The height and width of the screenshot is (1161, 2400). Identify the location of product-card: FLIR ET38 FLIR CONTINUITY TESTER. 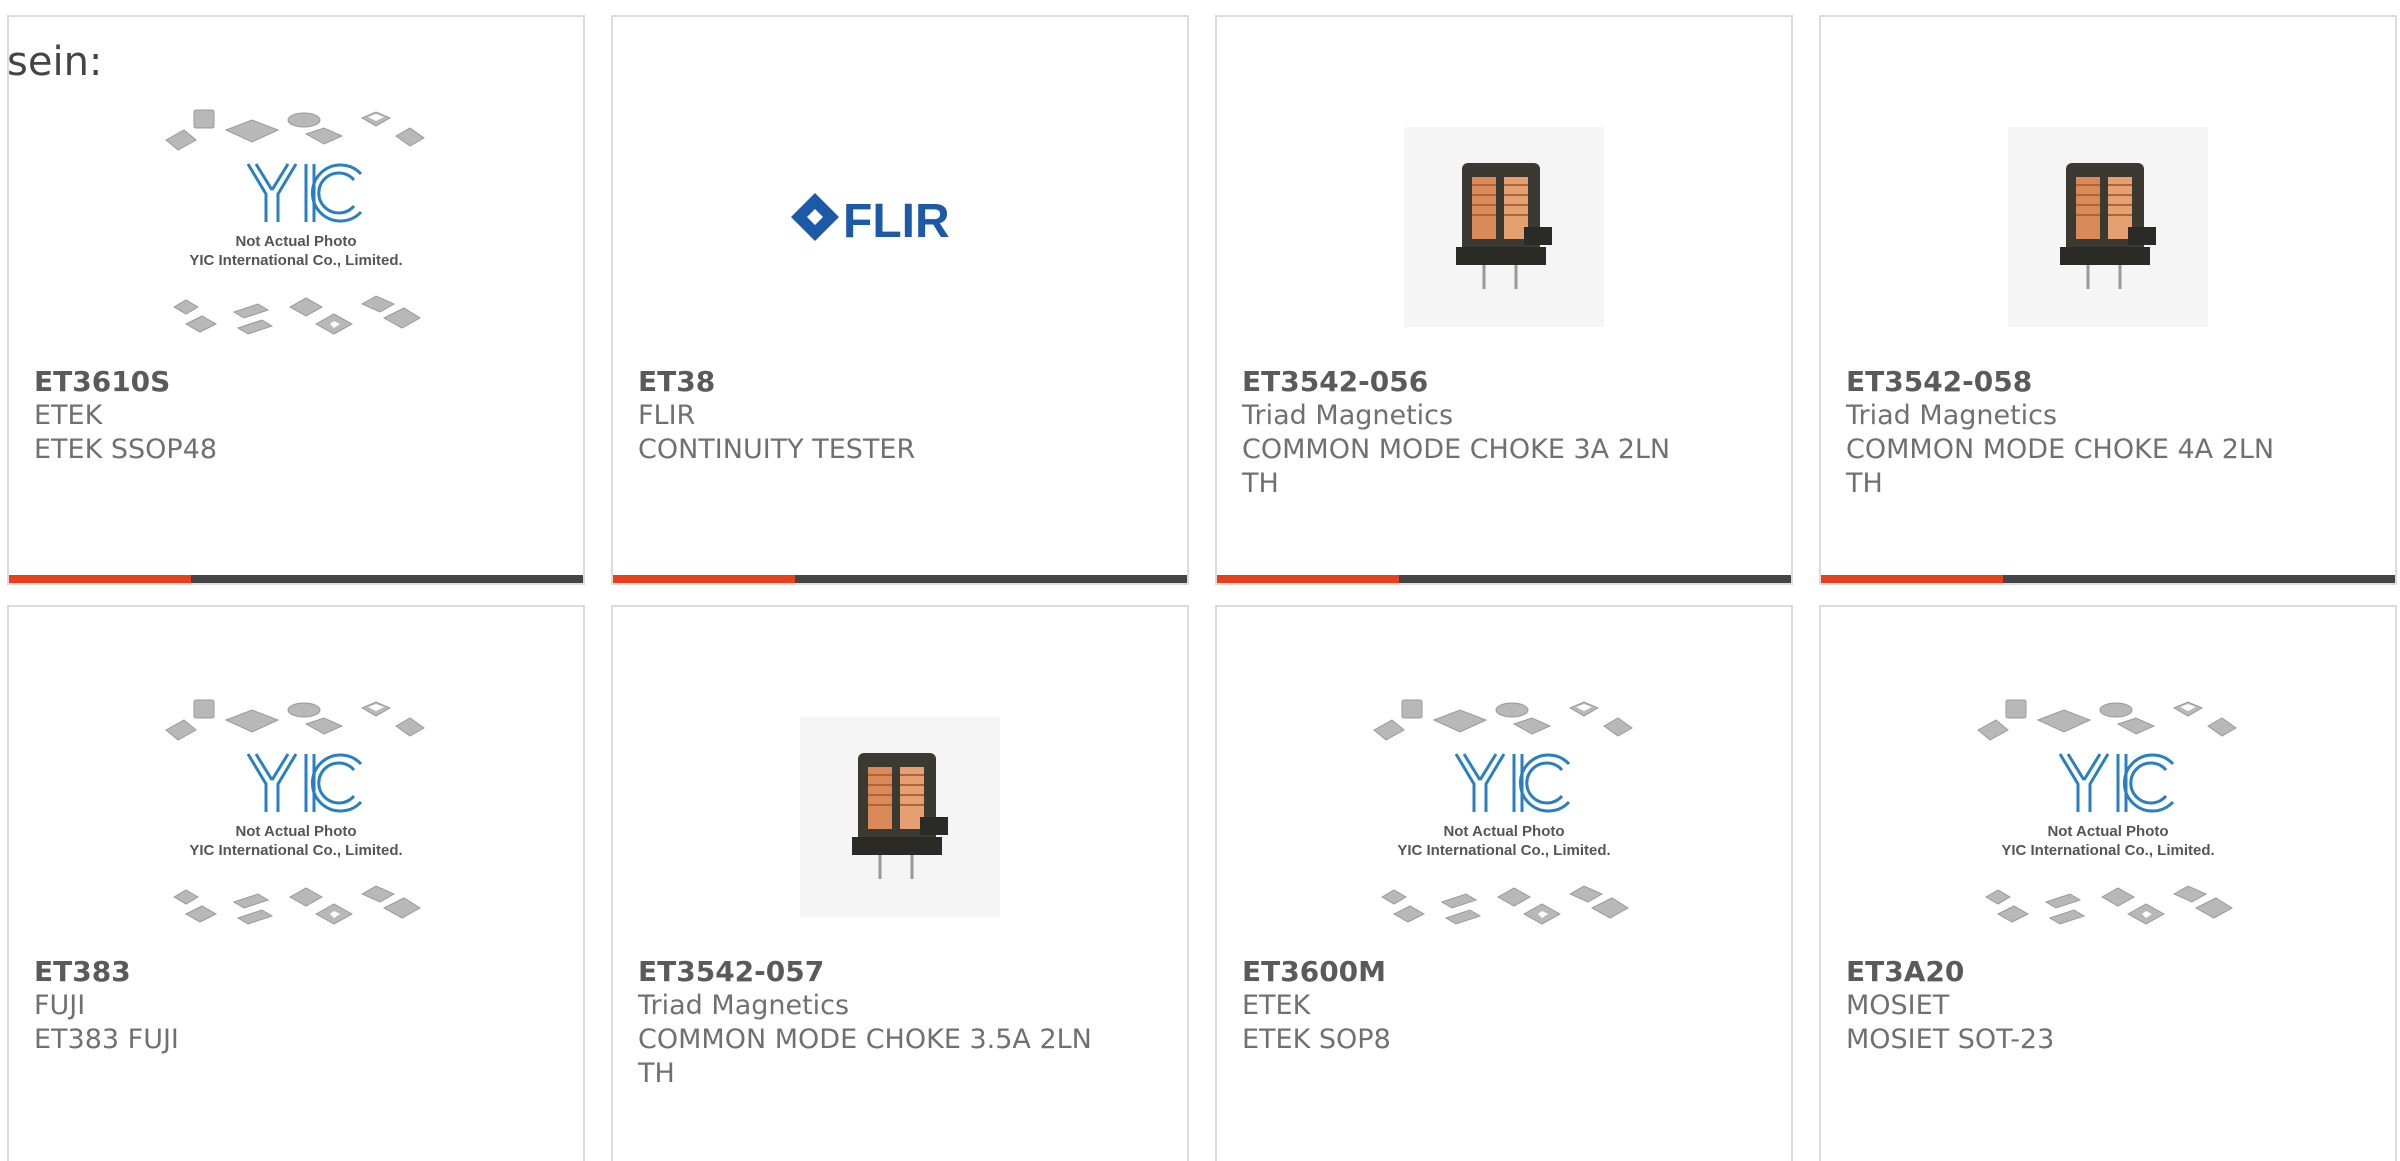
(900, 300).